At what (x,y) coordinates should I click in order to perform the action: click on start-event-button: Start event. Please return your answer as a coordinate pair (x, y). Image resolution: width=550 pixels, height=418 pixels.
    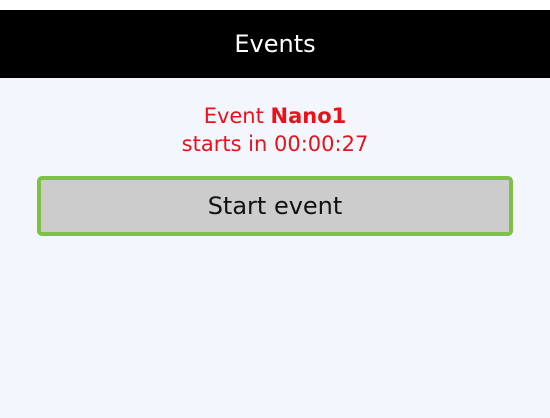
    Looking at the image, I should click on (275, 206).